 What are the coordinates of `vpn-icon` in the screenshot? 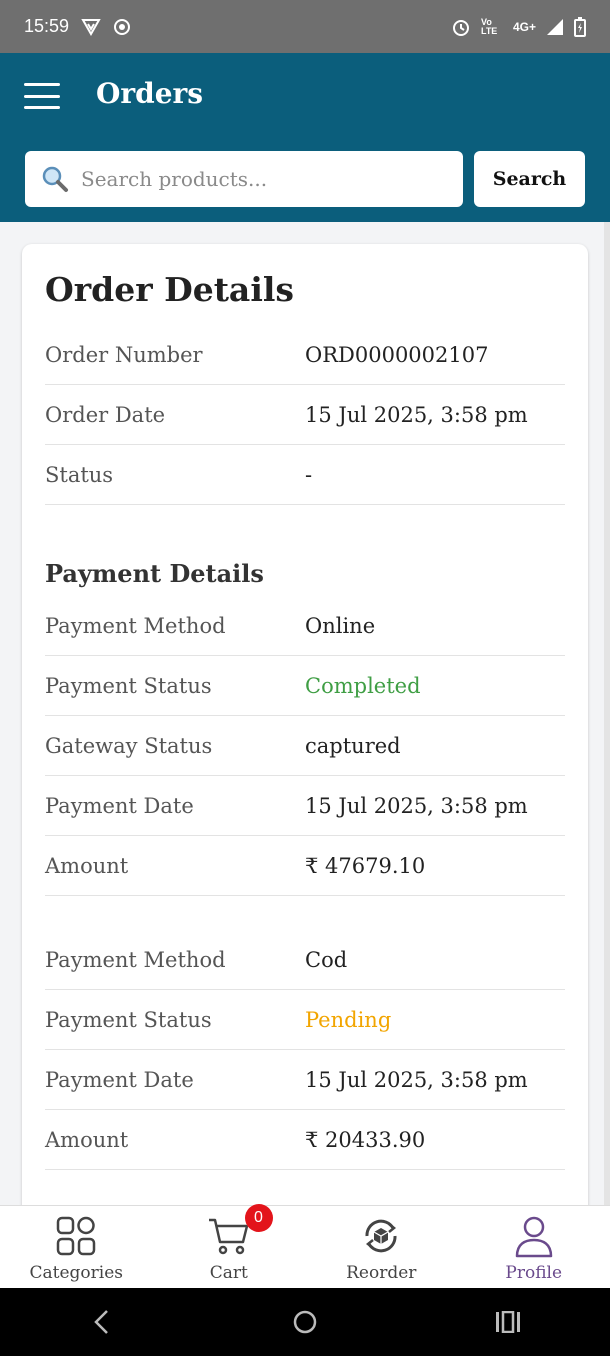 It's located at (91, 27).